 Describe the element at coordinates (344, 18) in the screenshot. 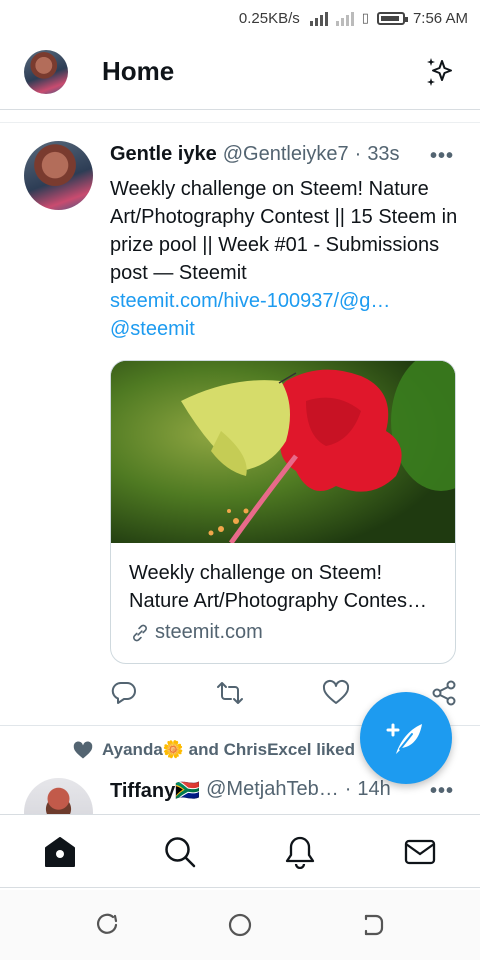

I see `signal-2-icon` at that location.